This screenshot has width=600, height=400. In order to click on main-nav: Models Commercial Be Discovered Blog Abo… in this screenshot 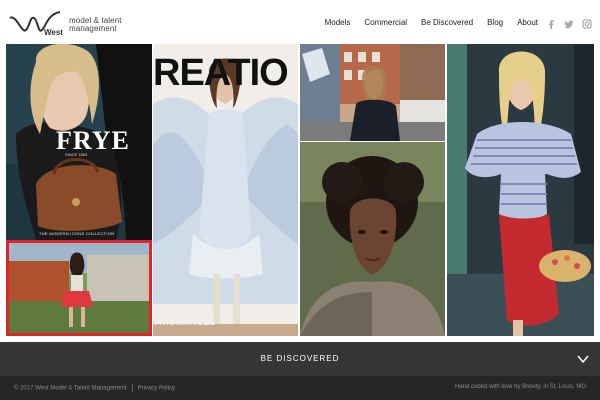, I will do `click(424, 22)`.